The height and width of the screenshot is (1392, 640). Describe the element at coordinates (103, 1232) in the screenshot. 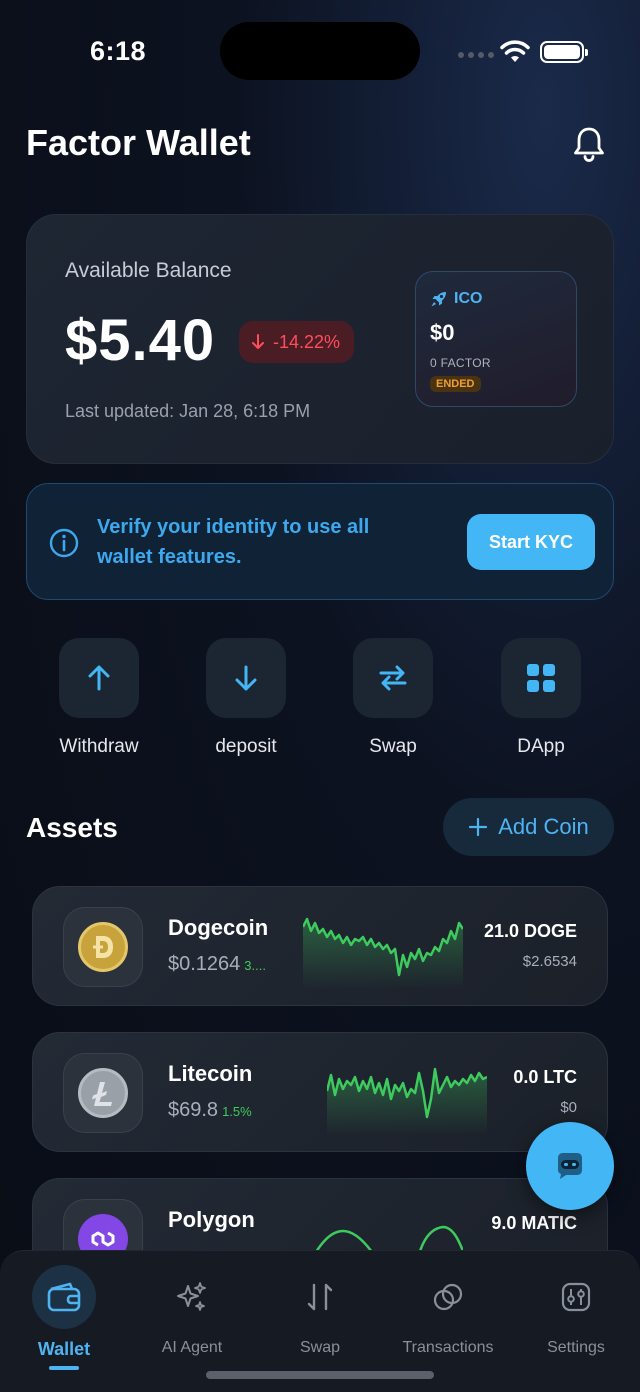

I see `polygon-icon` at that location.